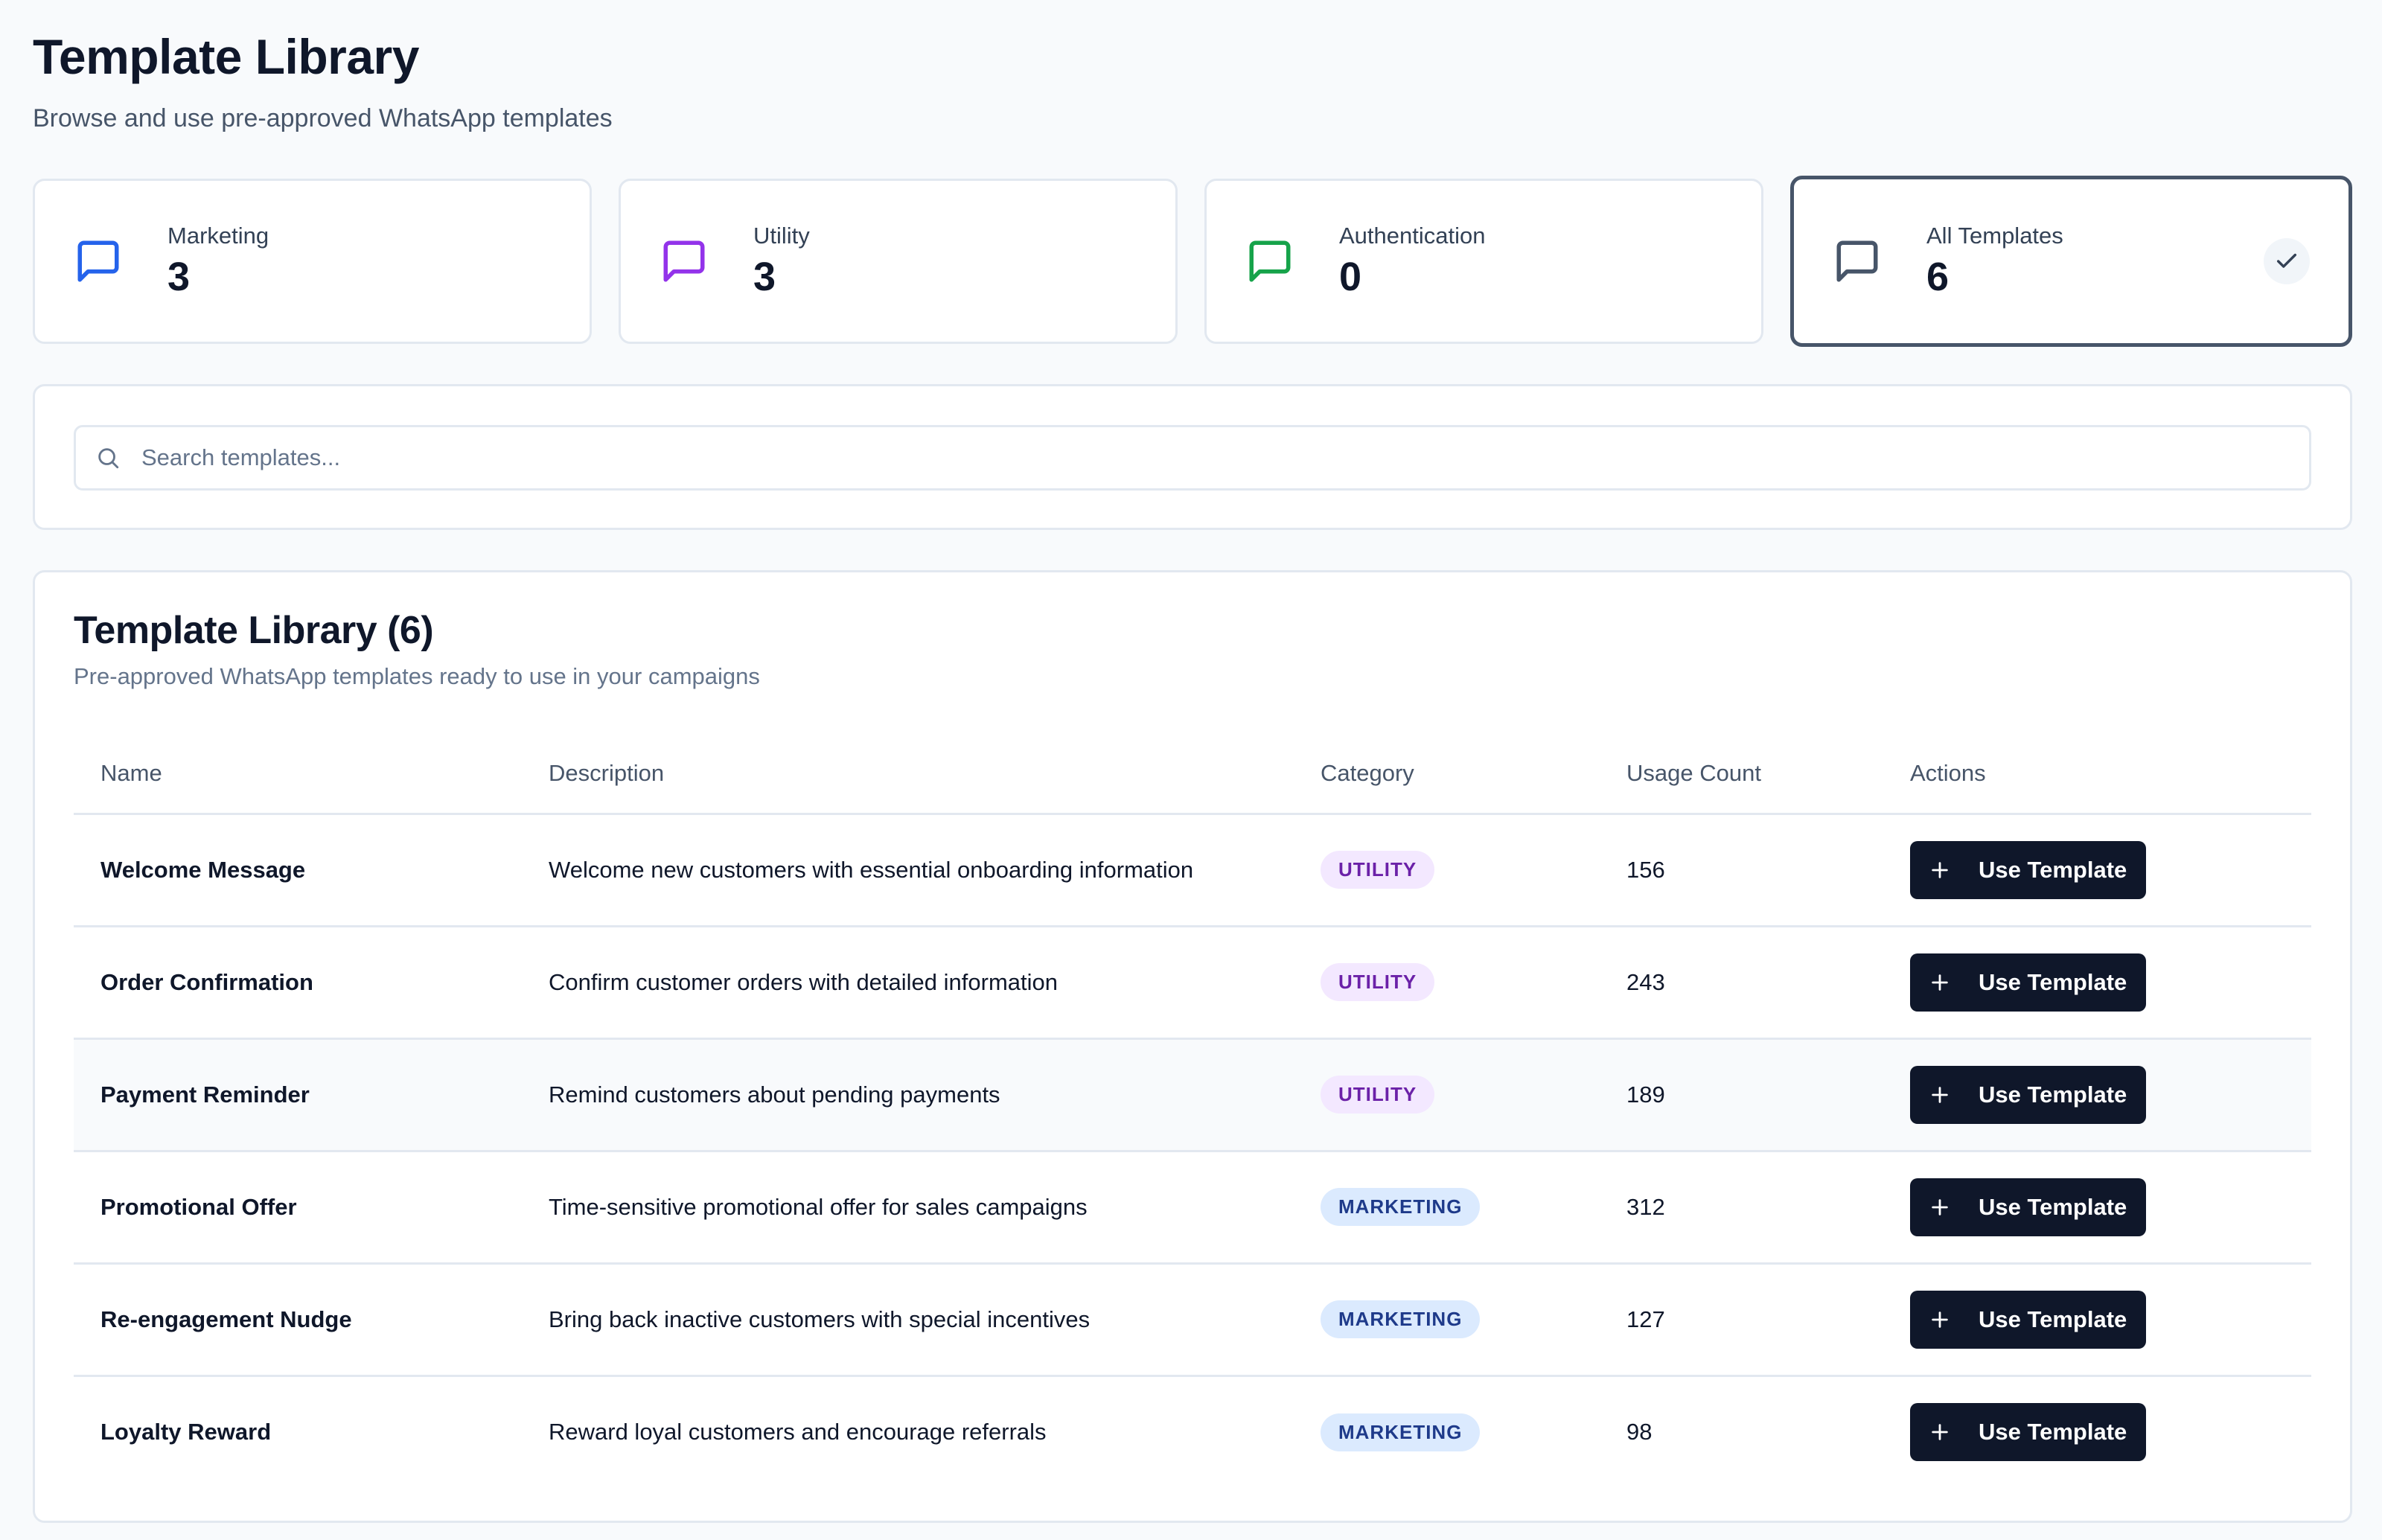 The image size is (2382, 1540). I want to click on column-header-name: Name, so click(298, 775).